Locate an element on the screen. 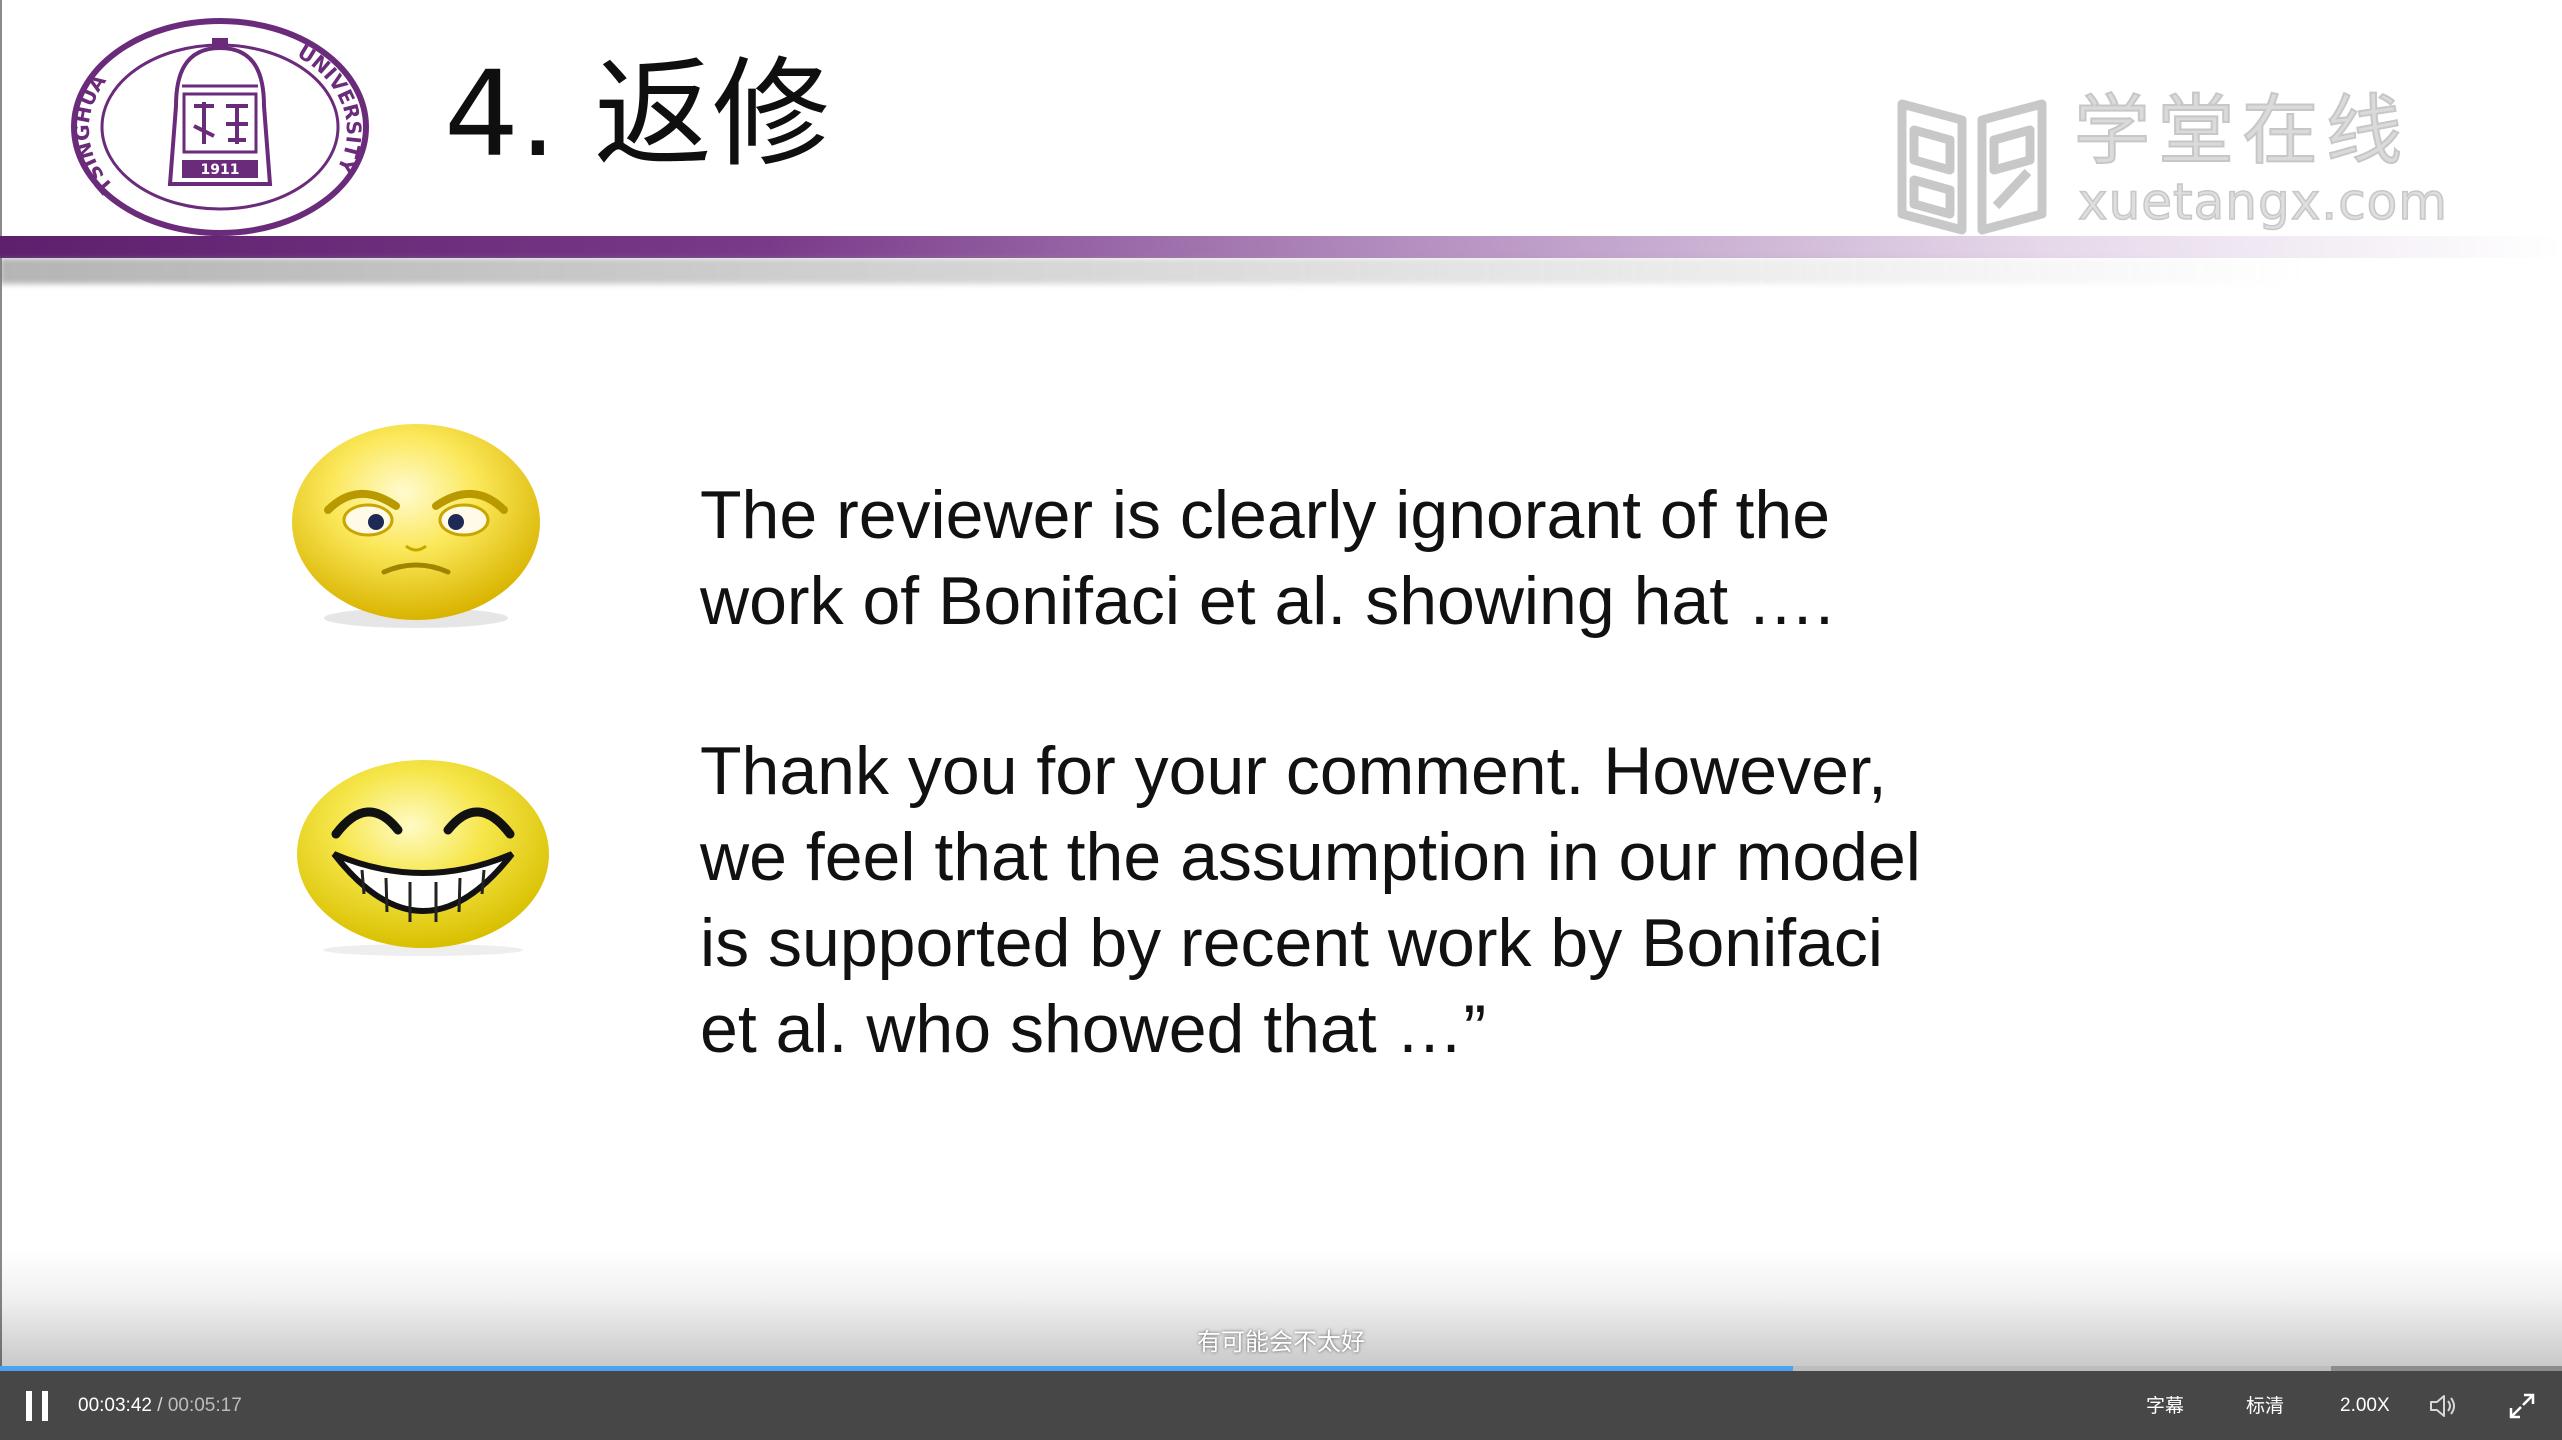 Image resolution: width=2562 pixels, height=1440 pixels. progress-bar is located at coordinates (1281, 1368).